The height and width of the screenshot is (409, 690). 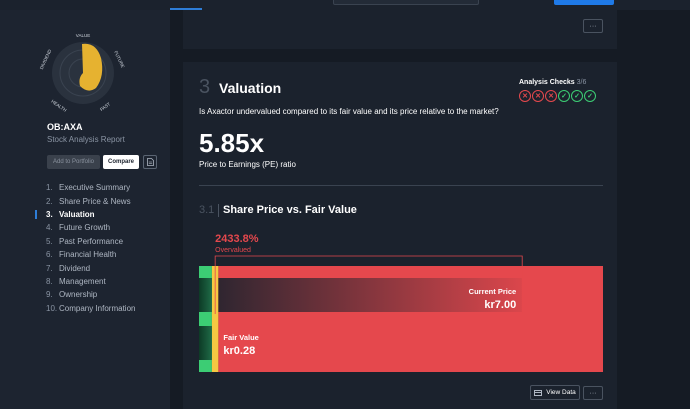 I want to click on snowflake-label-past: PAST, so click(x=105, y=106).